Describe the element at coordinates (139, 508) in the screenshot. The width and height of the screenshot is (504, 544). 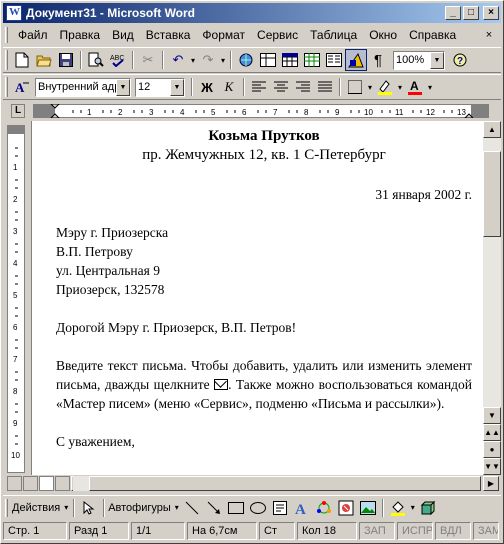
I see `autoshapes-menu: Автофигуры` at that location.